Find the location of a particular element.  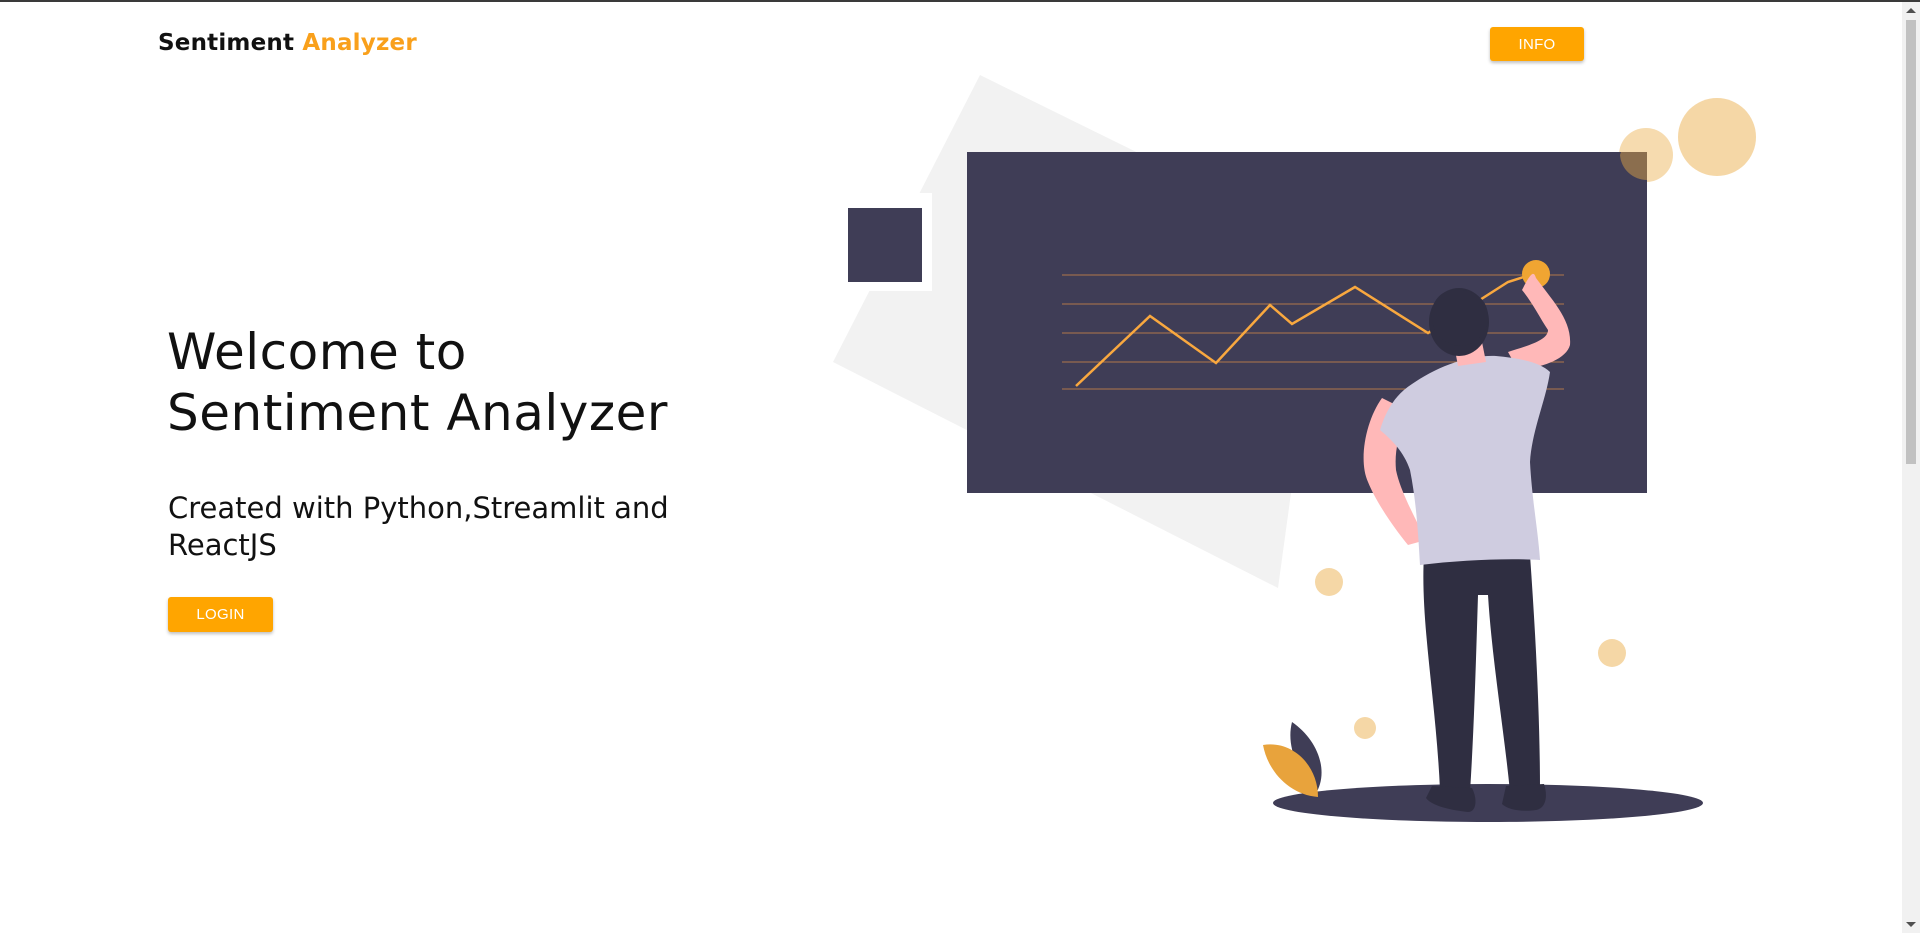

small-card-square is located at coordinates (885, 245).